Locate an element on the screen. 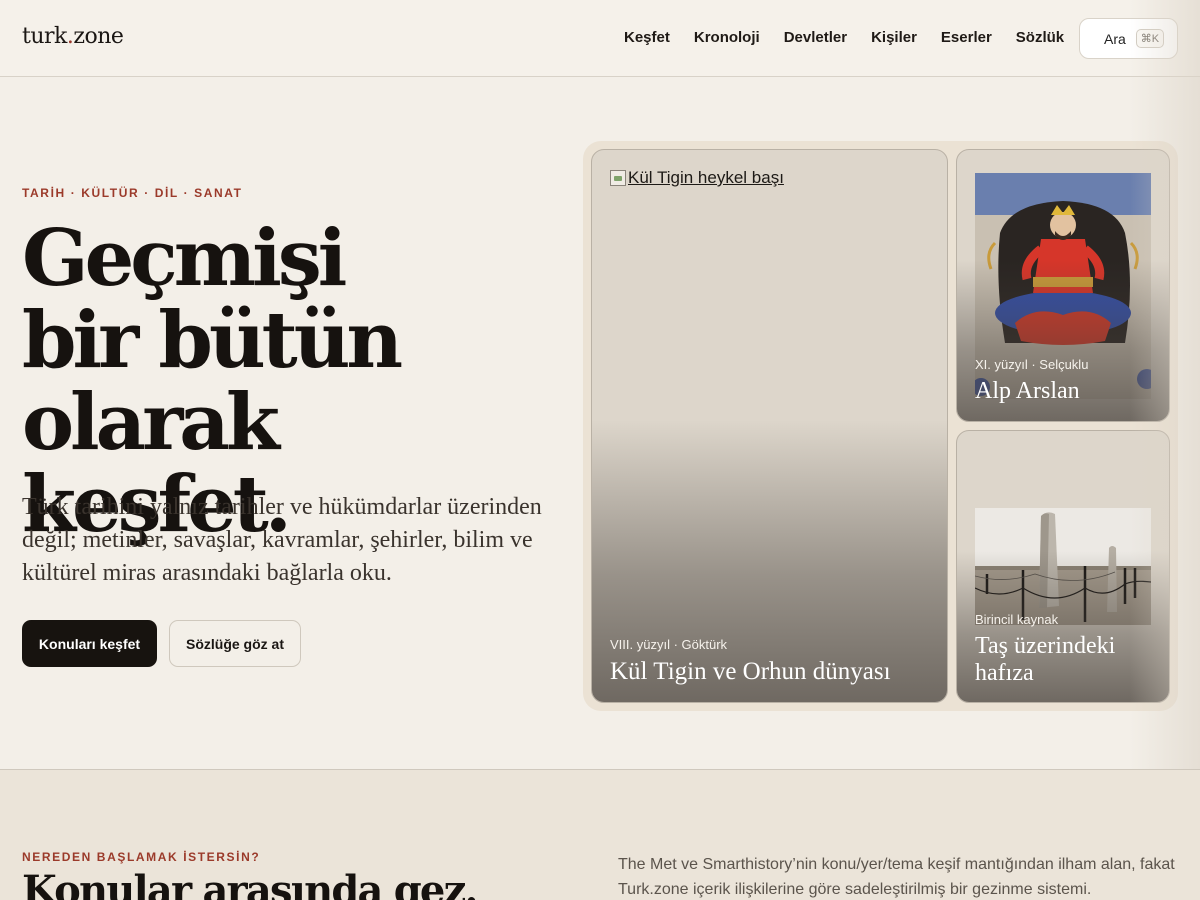 This screenshot has width=1200, height=900. nav-kesfet: Keşfet is located at coordinates (647, 37).